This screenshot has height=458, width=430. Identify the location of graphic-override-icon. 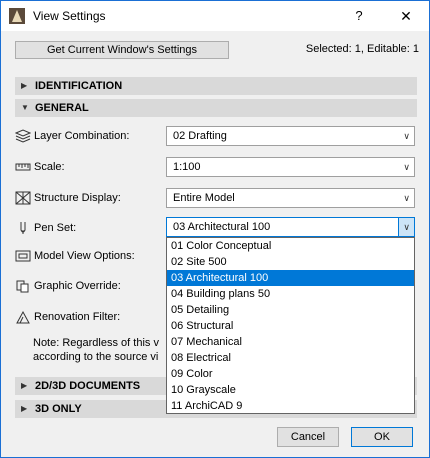
(23, 286).